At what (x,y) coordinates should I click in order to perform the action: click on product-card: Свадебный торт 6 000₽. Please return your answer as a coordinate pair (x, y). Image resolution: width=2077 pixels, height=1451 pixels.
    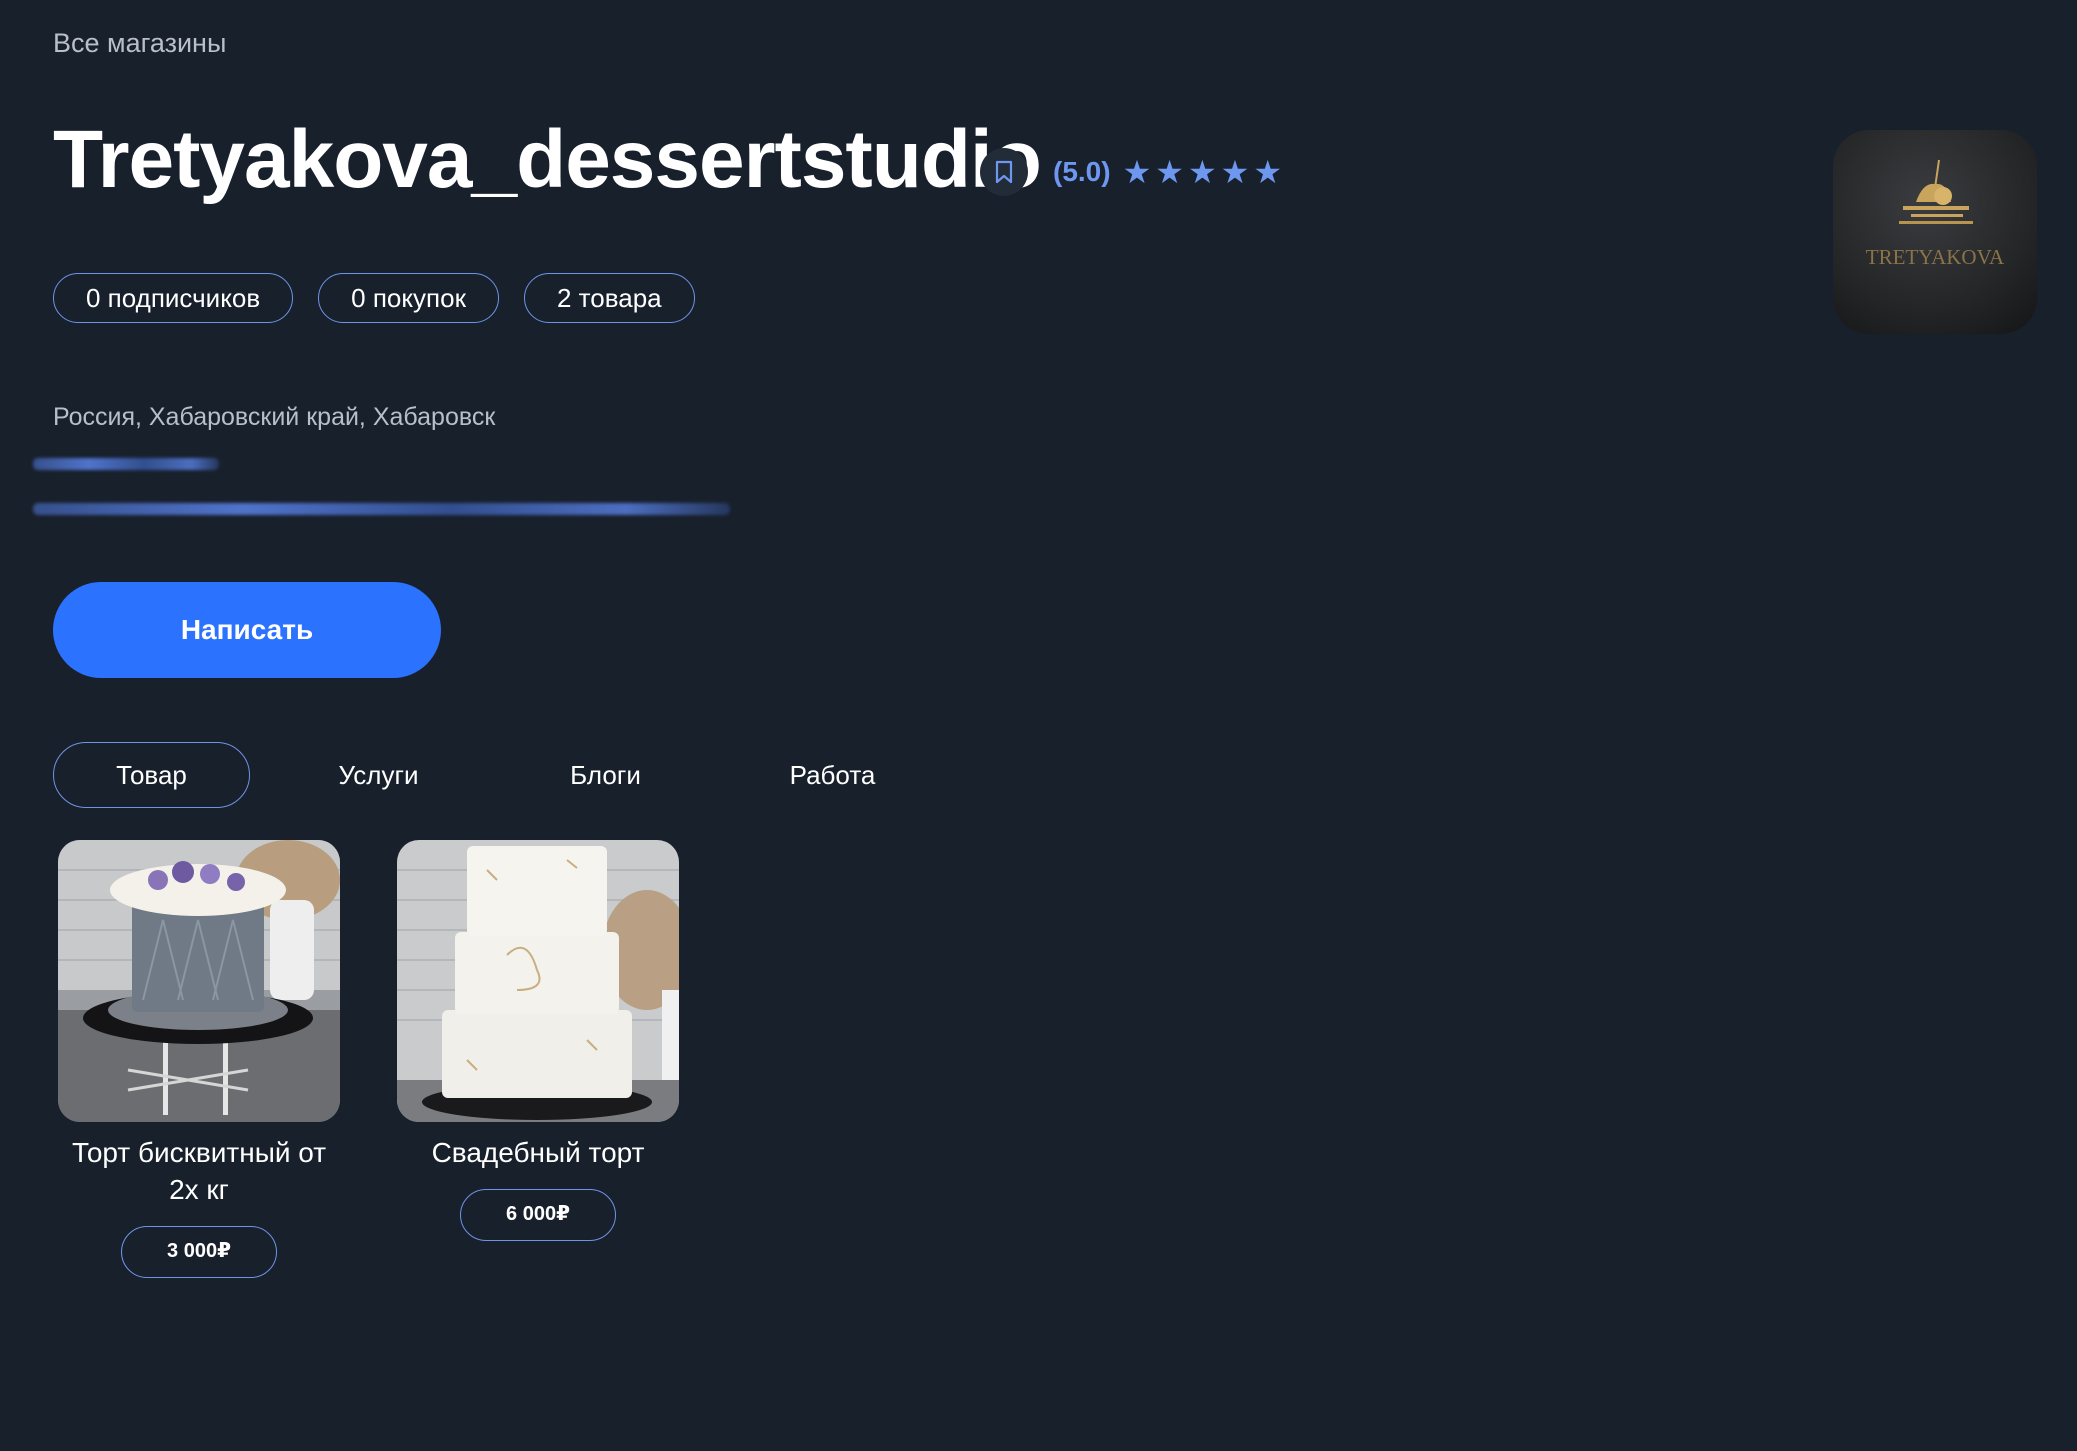
    Looking at the image, I should click on (538, 1040).